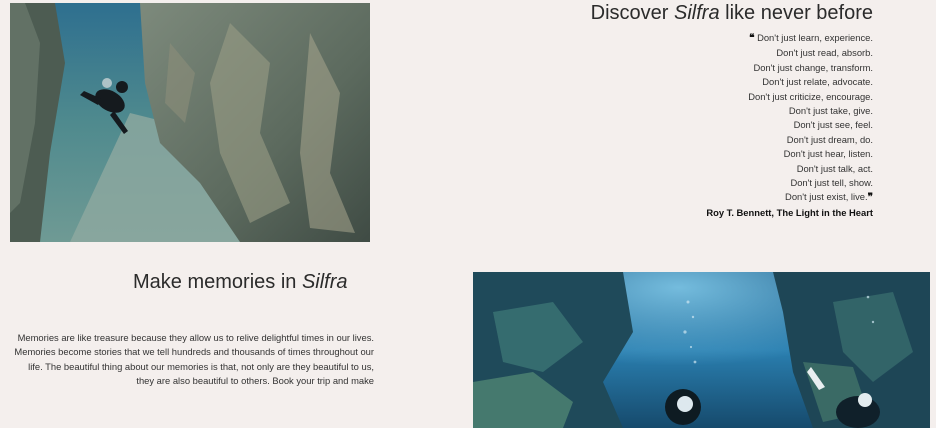 The image size is (936, 428). I want to click on quote-line: Don't just tell, show., so click(831, 183).